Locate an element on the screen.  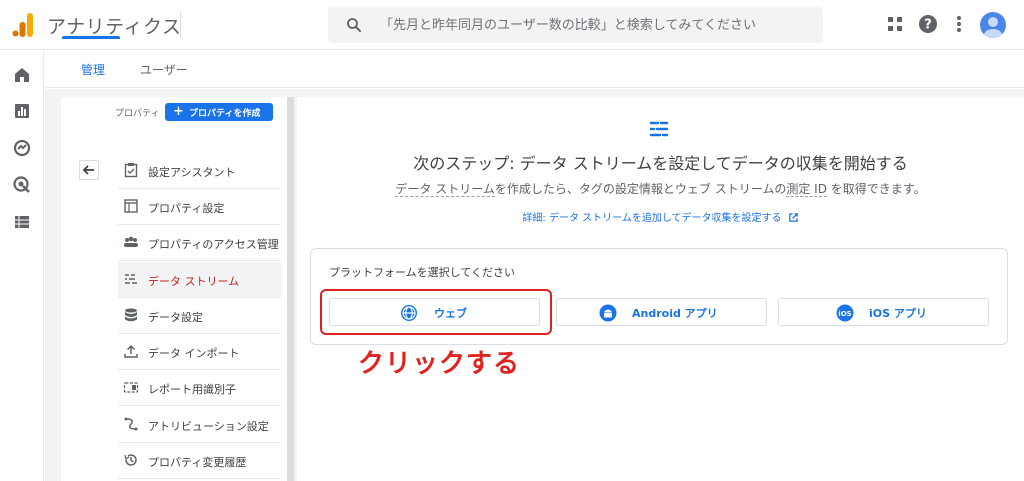
svg-text: iOS is located at coordinates (844, 314).